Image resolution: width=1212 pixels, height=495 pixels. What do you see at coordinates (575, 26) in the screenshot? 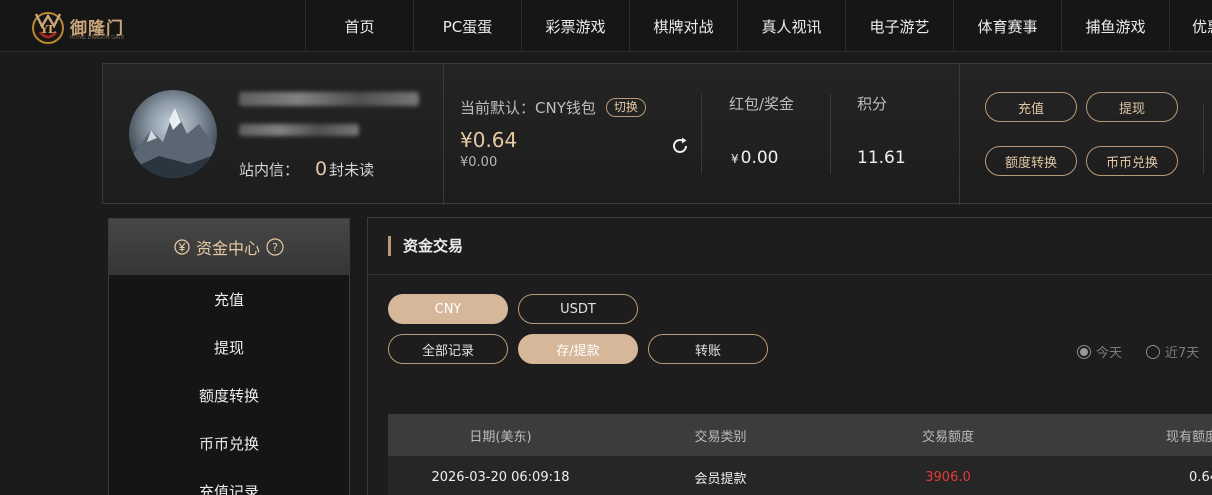
I see `nav-lottery: 彩票游戏` at bounding box center [575, 26].